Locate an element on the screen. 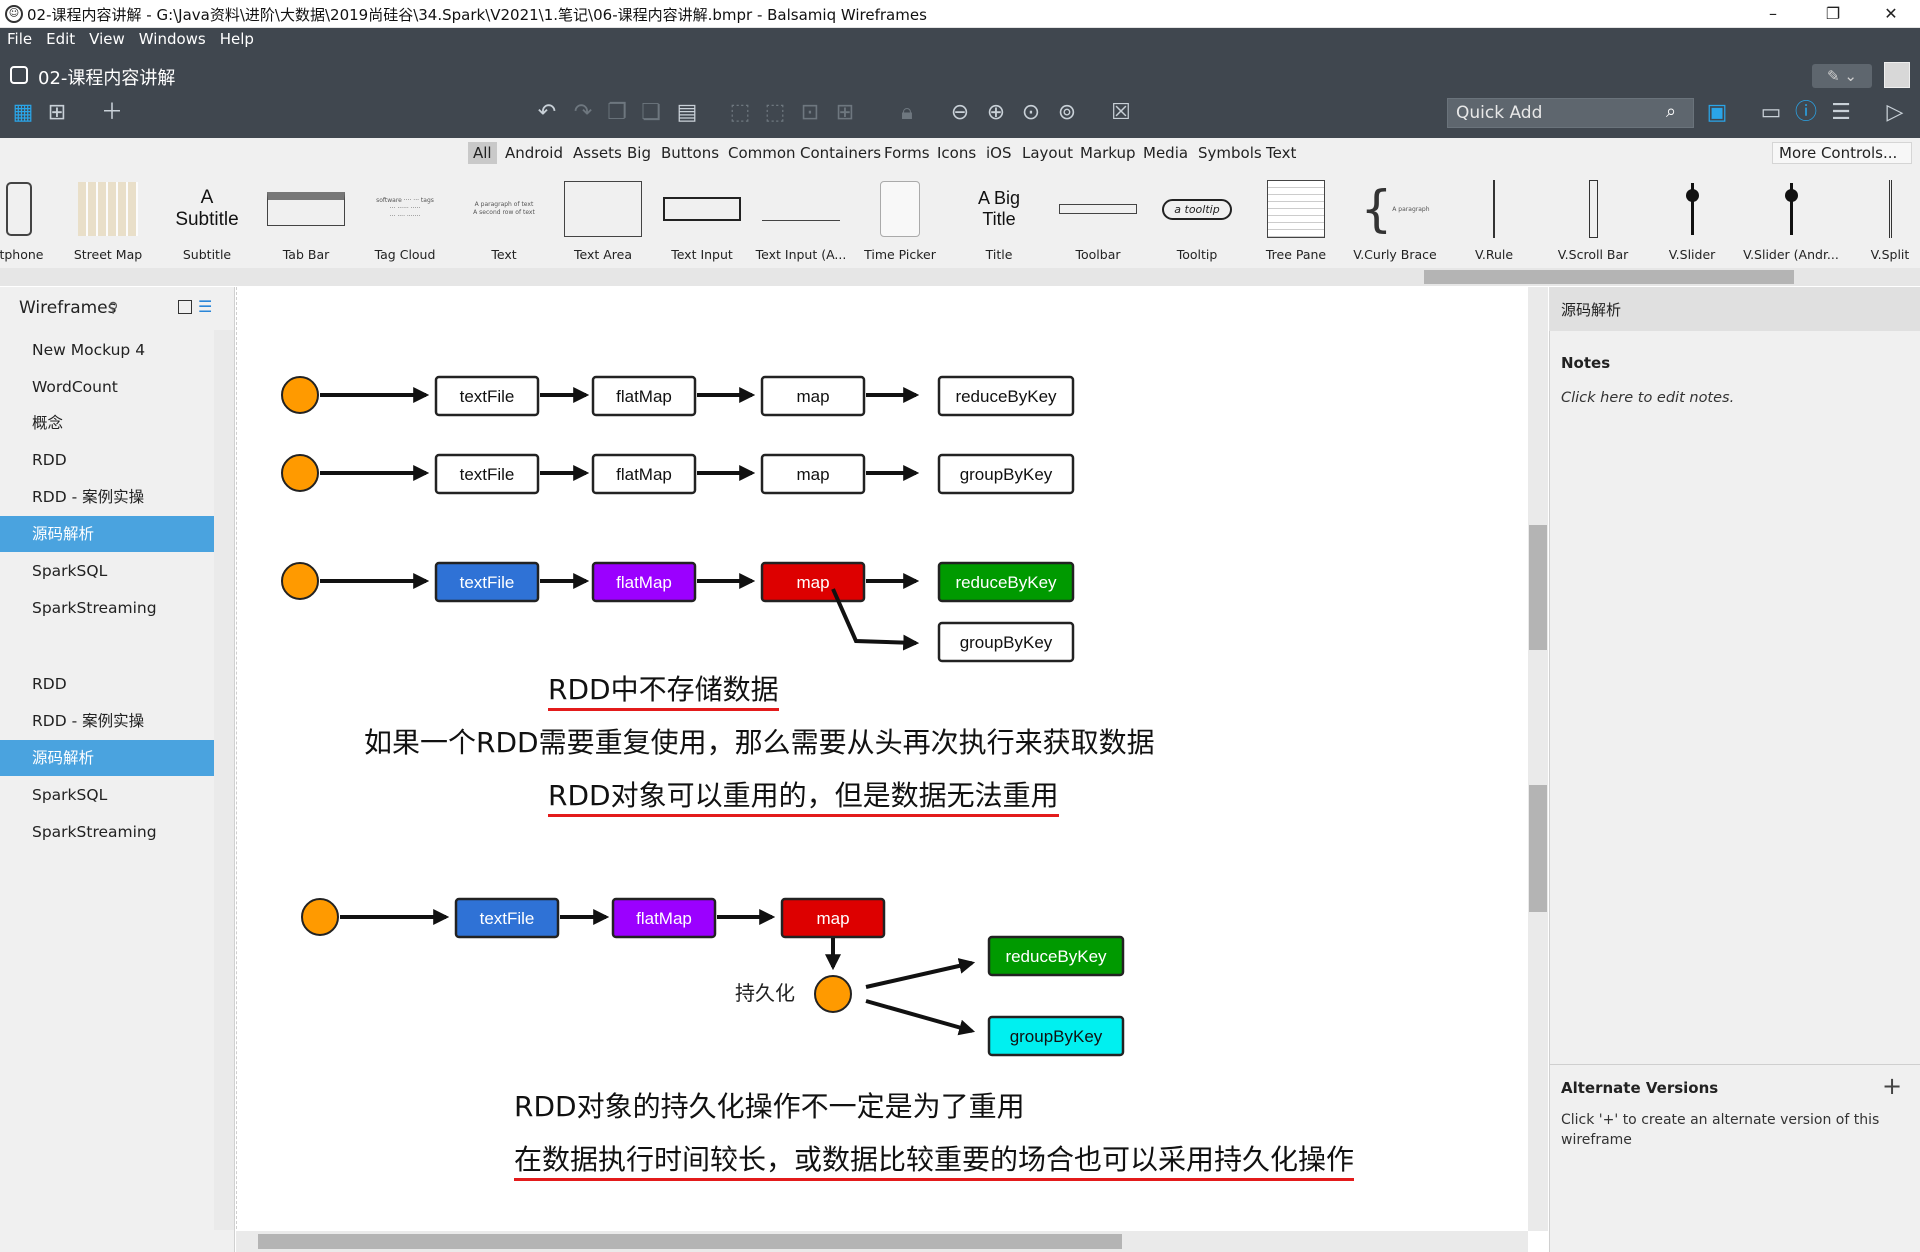 Image resolution: width=1920 pixels, height=1252 pixels. library-category-media: Media is located at coordinates (1165, 153).